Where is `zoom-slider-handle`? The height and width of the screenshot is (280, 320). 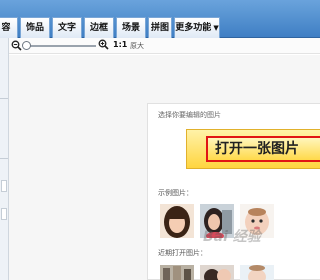
zoom-slider-handle is located at coordinates (26, 45).